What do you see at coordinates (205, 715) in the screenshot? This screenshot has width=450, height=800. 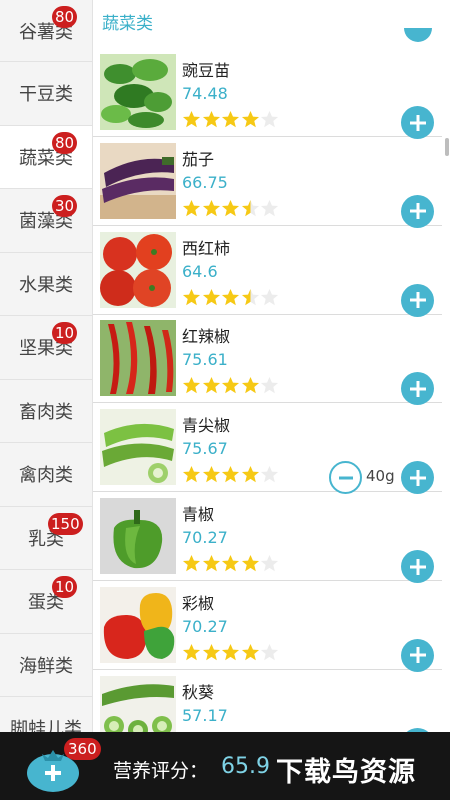 I see `food-score: 57.17` at bounding box center [205, 715].